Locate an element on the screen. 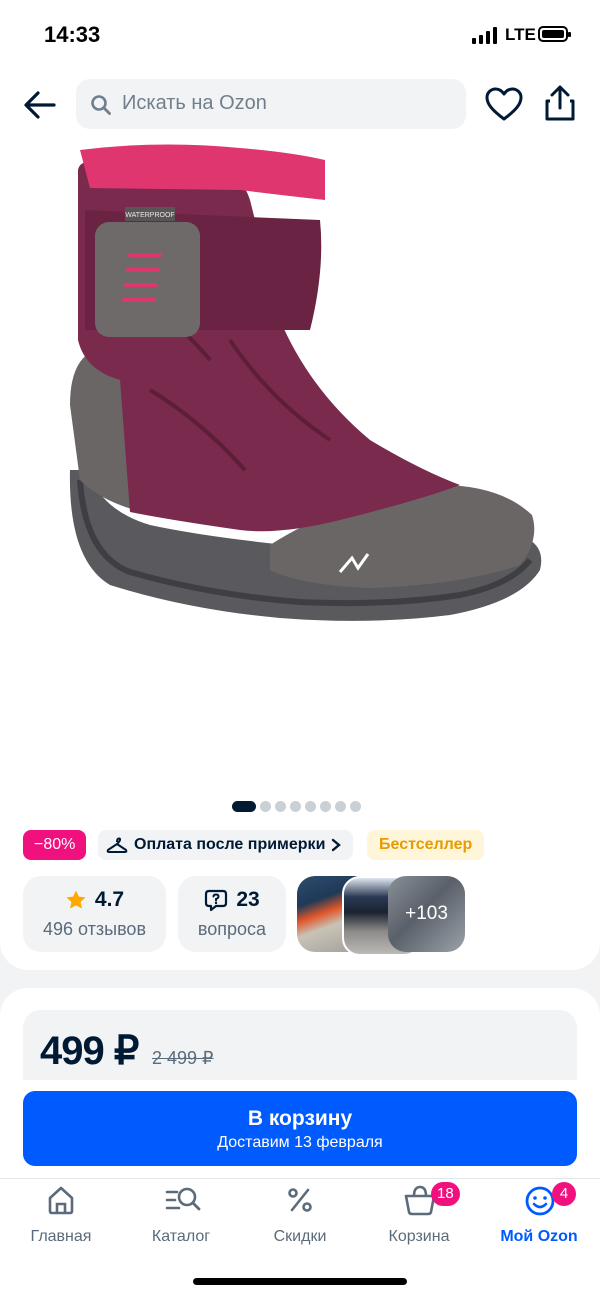  network-label: LTE is located at coordinates (520, 34).